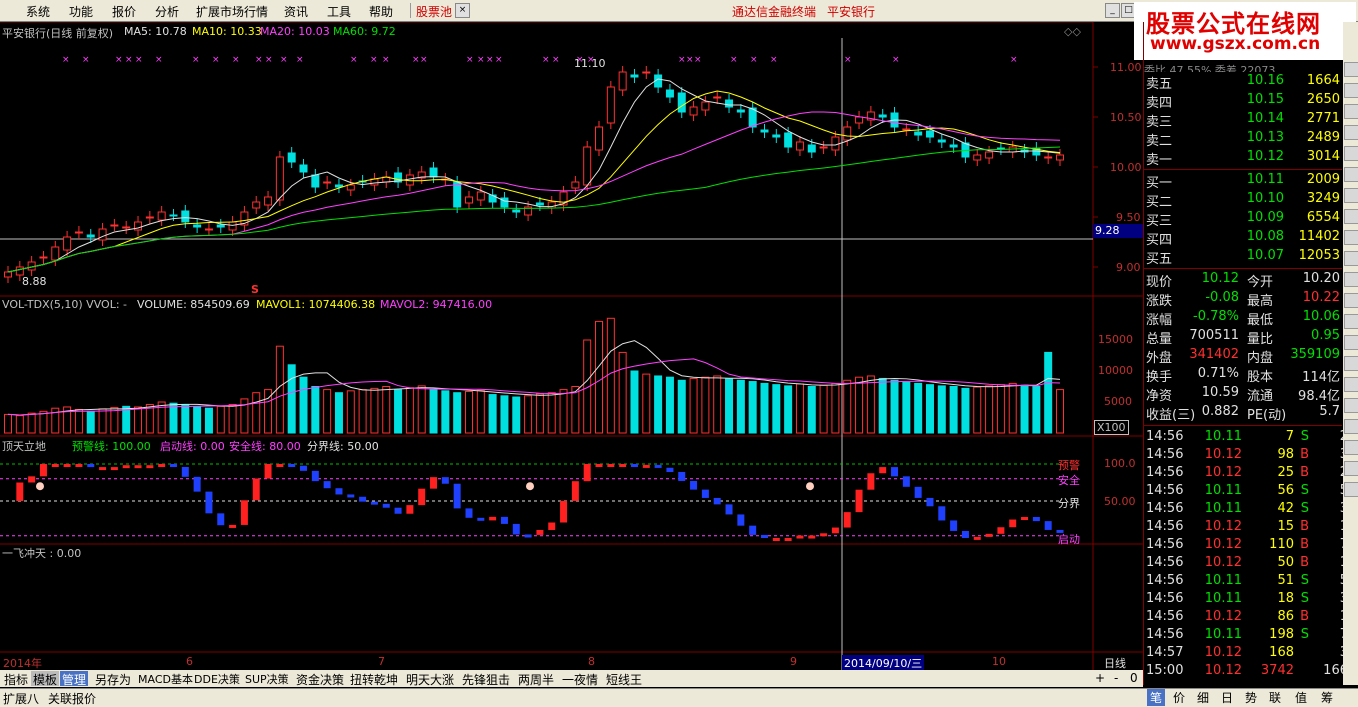 This screenshot has width=1358, height=707. I want to click on rtab-value: 值, so click(1301, 697).